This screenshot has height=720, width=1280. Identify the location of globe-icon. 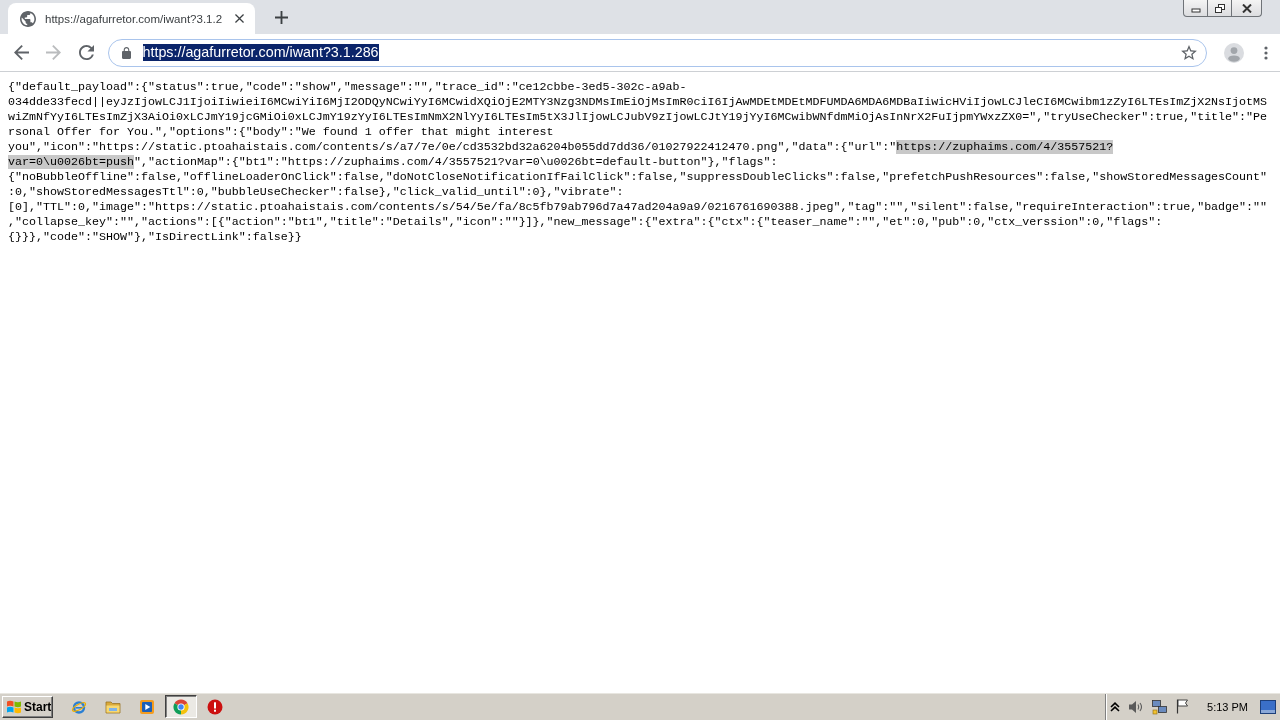
(28, 18).